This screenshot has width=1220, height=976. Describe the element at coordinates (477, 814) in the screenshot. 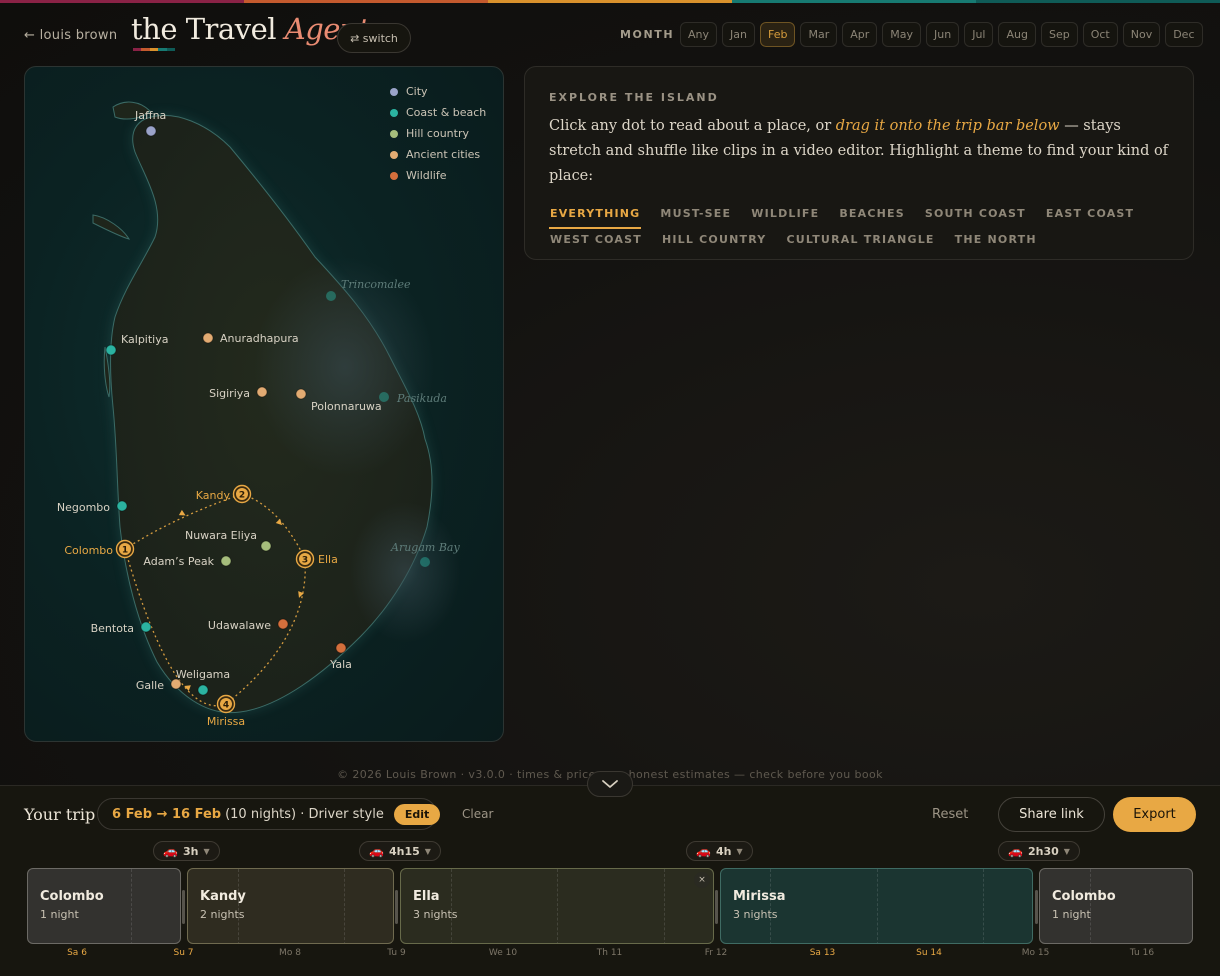

I see `clear-button: Clear` at that location.